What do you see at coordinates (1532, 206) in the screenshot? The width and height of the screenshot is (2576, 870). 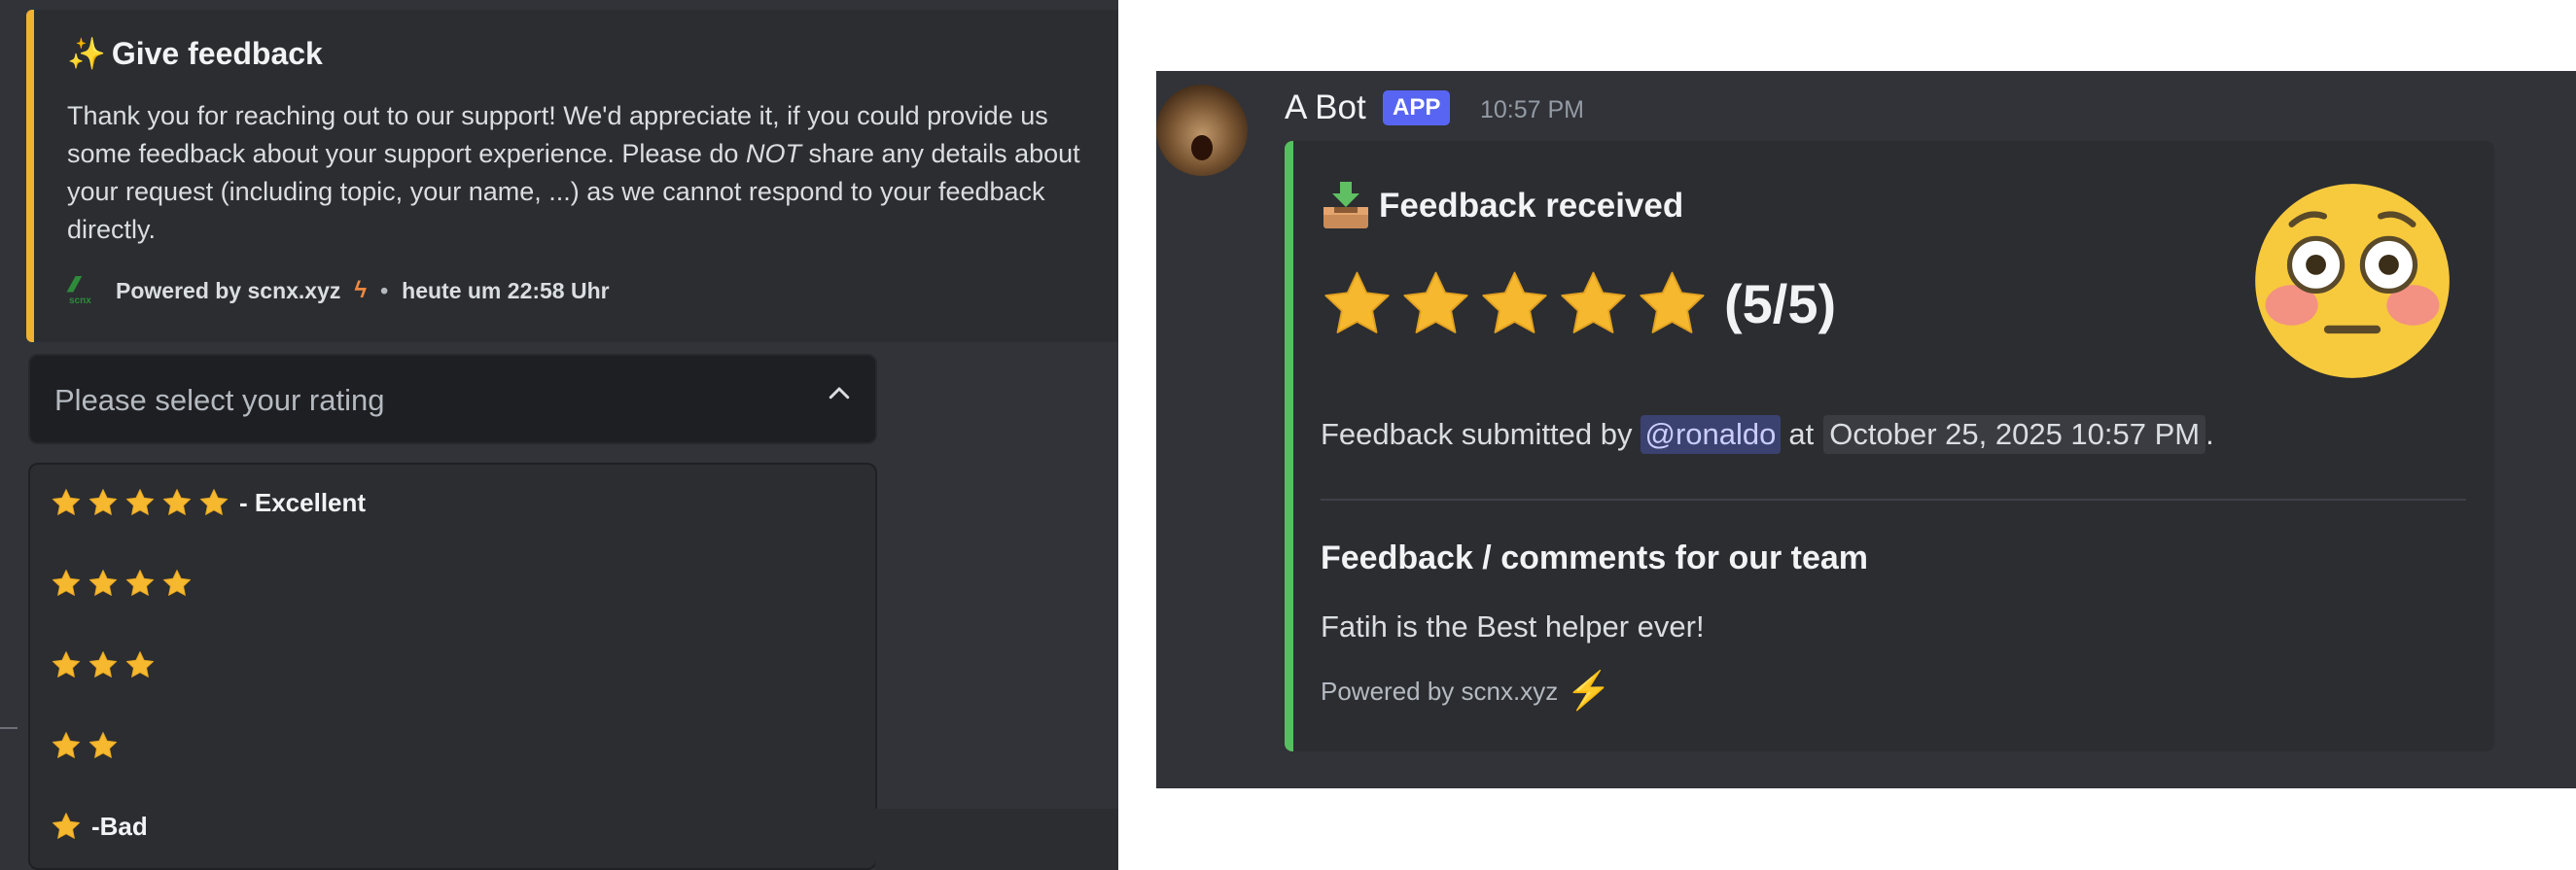 I see `embed-title-text: Feedback received` at bounding box center [1532, 206].